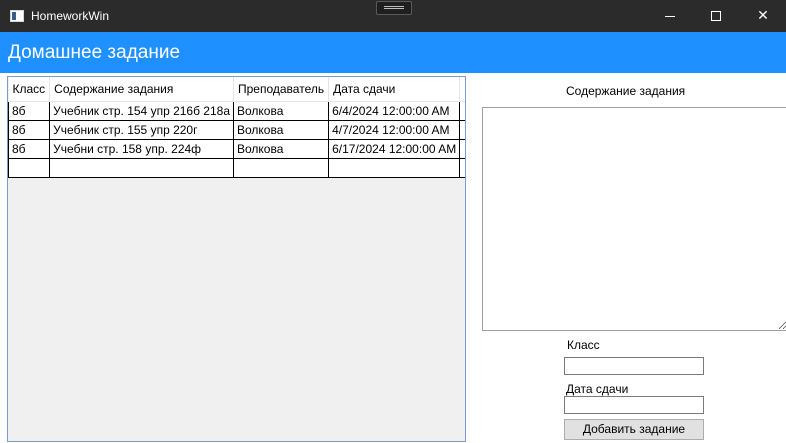 This screenshot has width=786, height=443. Describe the element at coordinates (394, 110) in the screenshot. I see `cell-due-date: 6/4/2024 12:00:00 AM` at that location.